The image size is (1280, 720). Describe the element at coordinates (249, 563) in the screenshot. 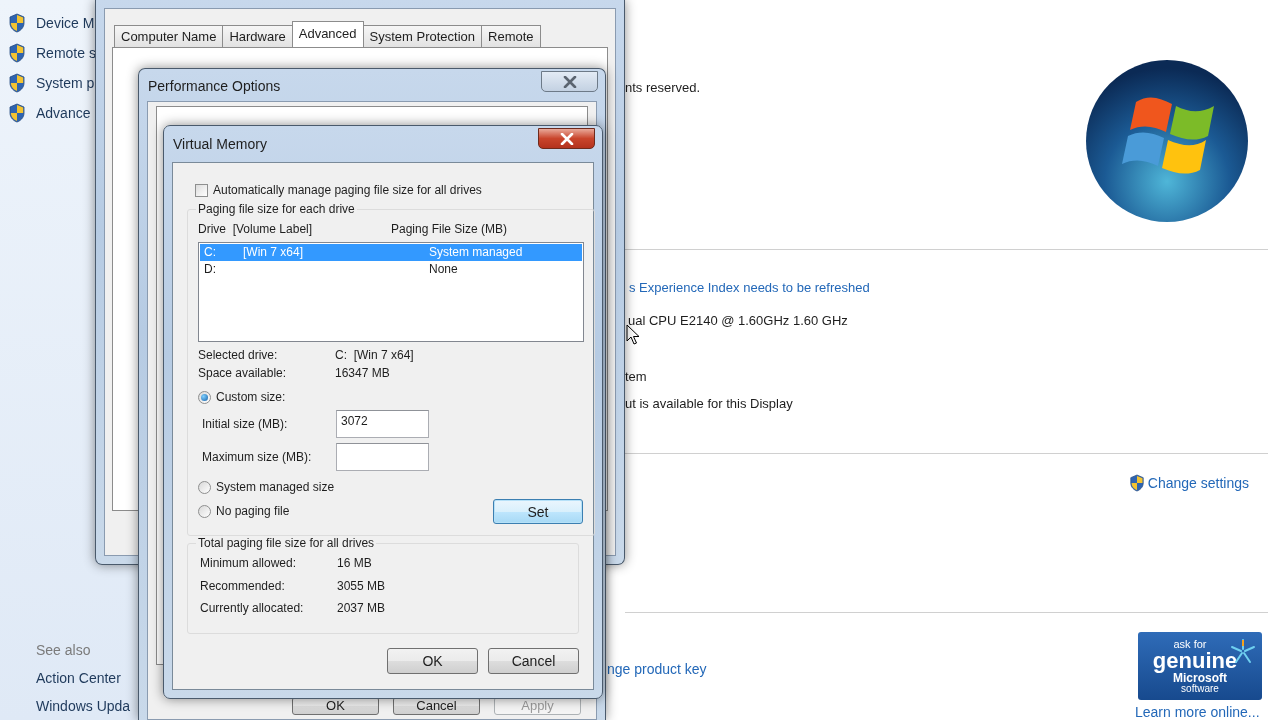

I see `info-label: Minimum allowed:` at that location.